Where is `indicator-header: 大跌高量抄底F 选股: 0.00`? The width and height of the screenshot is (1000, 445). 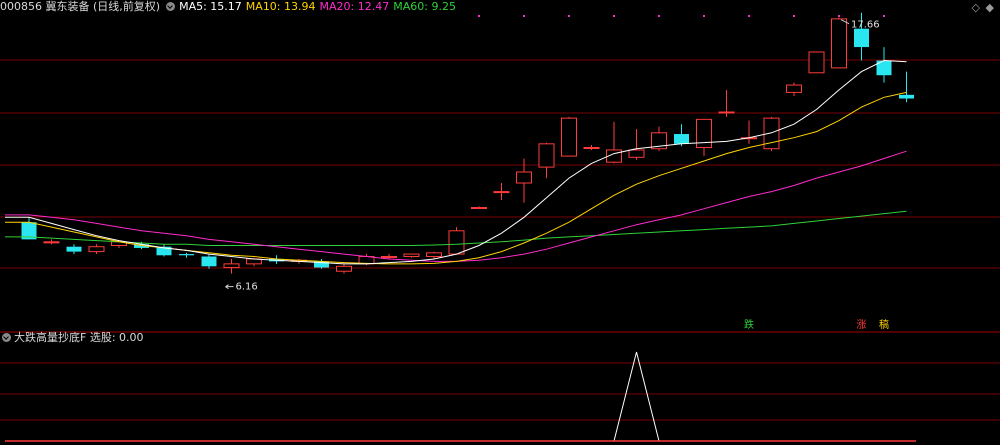 indicator-header: 大跌高量抄底F 选股: 0.00 is located at coordinates (72, 338).